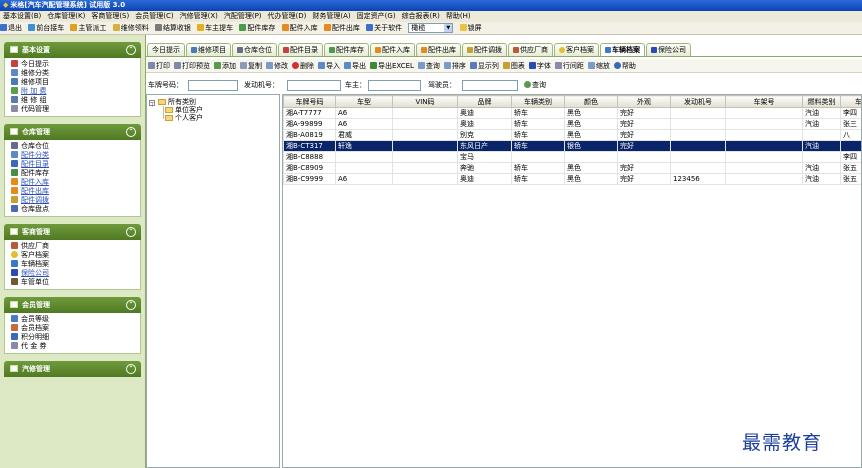 Image resolution: width=862 pixels, height=468 pixels. I want to click on sidebar-item-code: 代码管理, so click(75, 109).